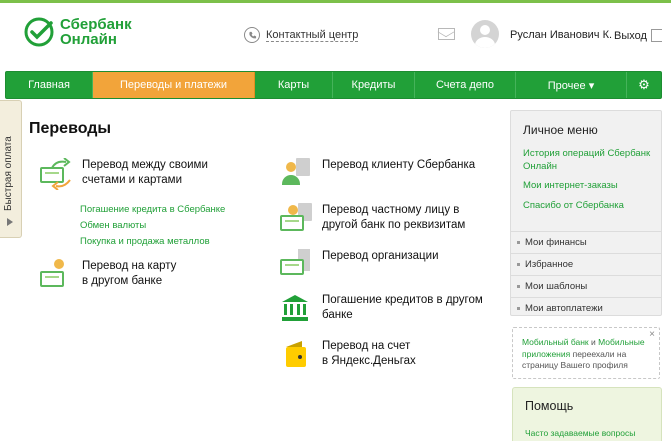 The height and width of the screenshot is (441, 671). Describe the element at coordinates (296, 173) in the screenshot. I see `sber-client-icon` at that location.